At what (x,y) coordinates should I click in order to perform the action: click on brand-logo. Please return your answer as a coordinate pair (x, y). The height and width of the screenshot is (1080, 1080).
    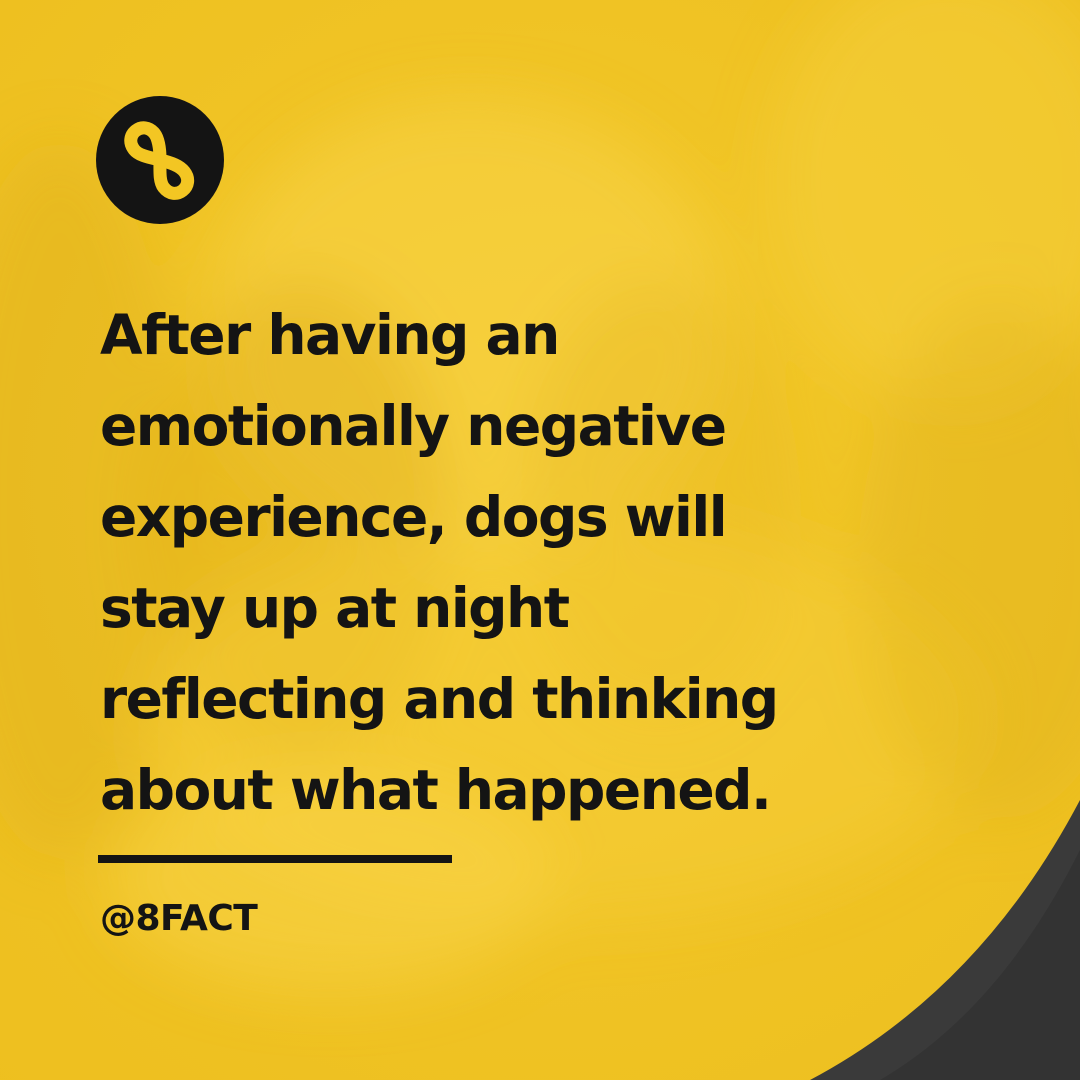
    Looking at the image, I should click on (160, 160).